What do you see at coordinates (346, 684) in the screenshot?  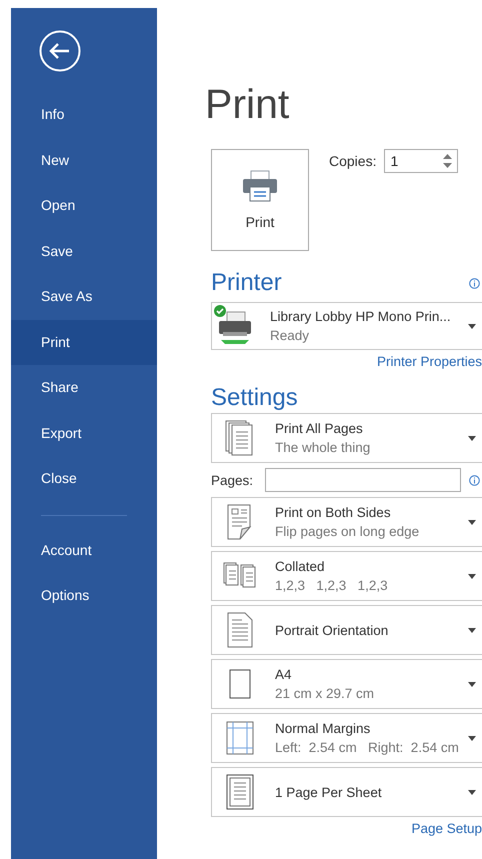 I see `settings-dropdown: A4 21 cm x 29.7 cm` at bounding box center [346, 684].